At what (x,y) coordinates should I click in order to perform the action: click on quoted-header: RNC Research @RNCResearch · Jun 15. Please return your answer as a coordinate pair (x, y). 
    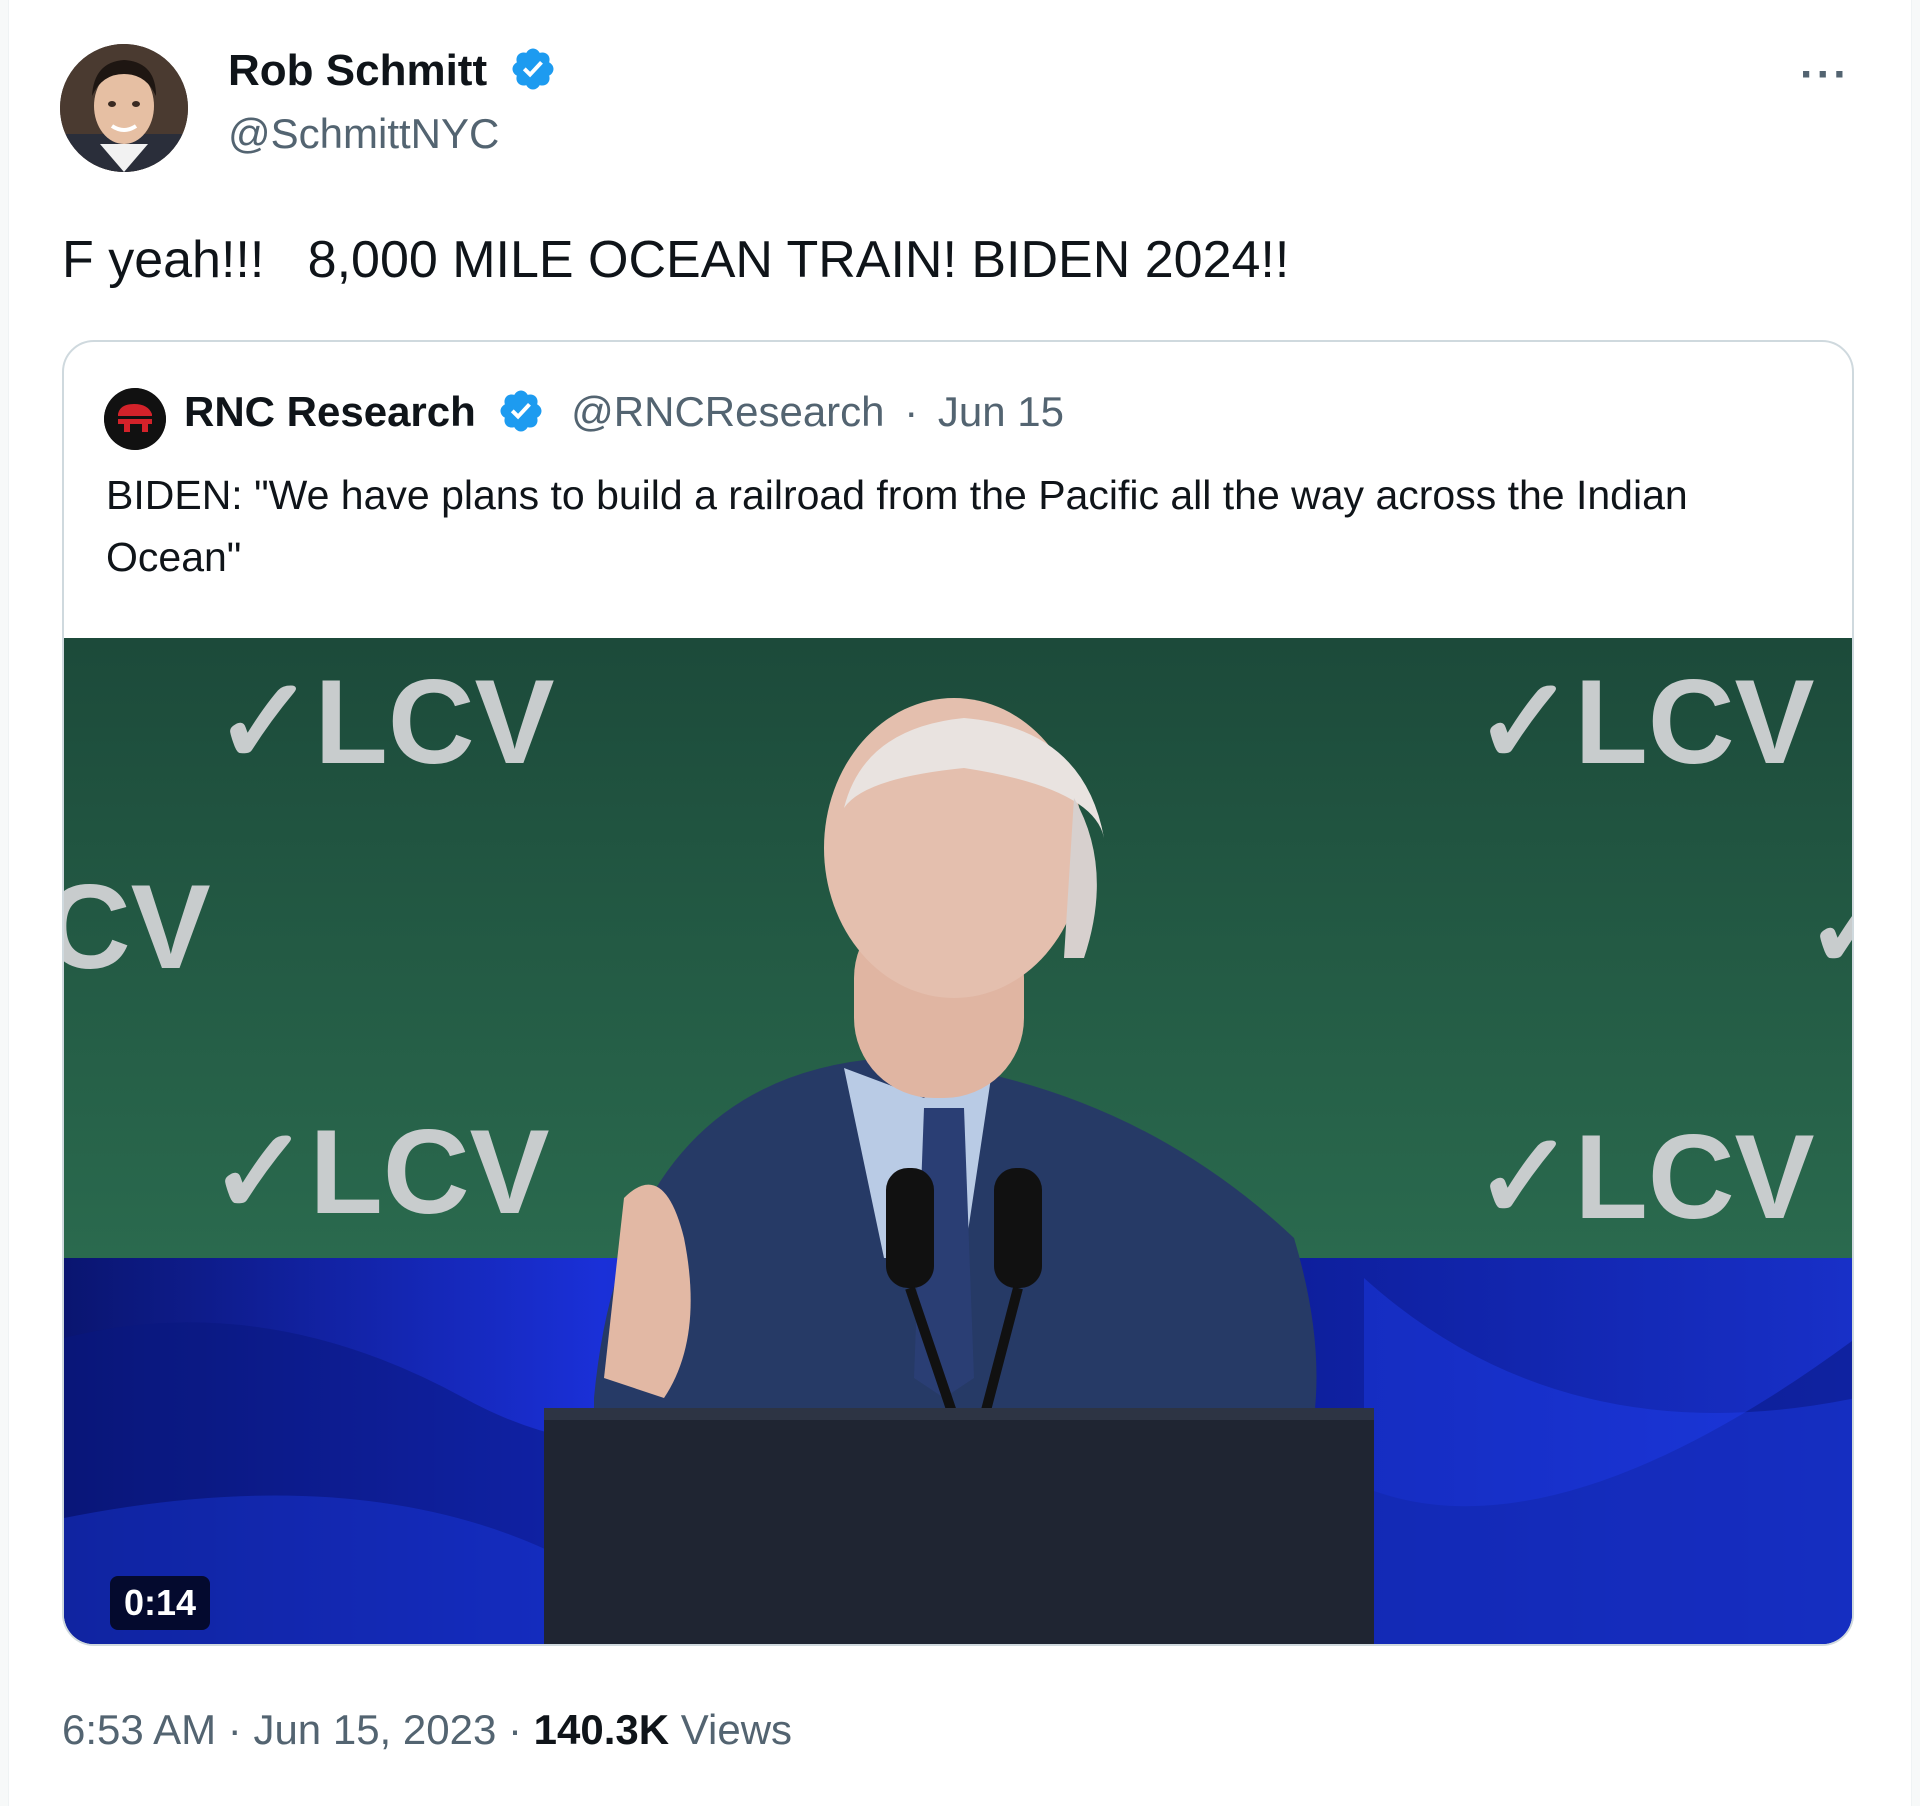
    Looking at the image, I should click on (624, 413).